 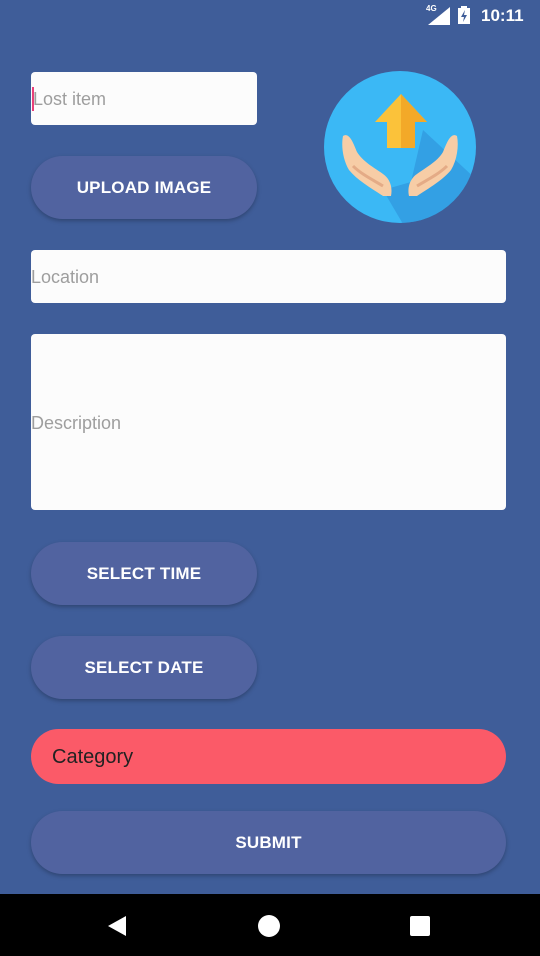 What do you see at coordinates (76, 423) in the screenshot?
I see `description-placeholder: Description` at bounding box center [76, 423].